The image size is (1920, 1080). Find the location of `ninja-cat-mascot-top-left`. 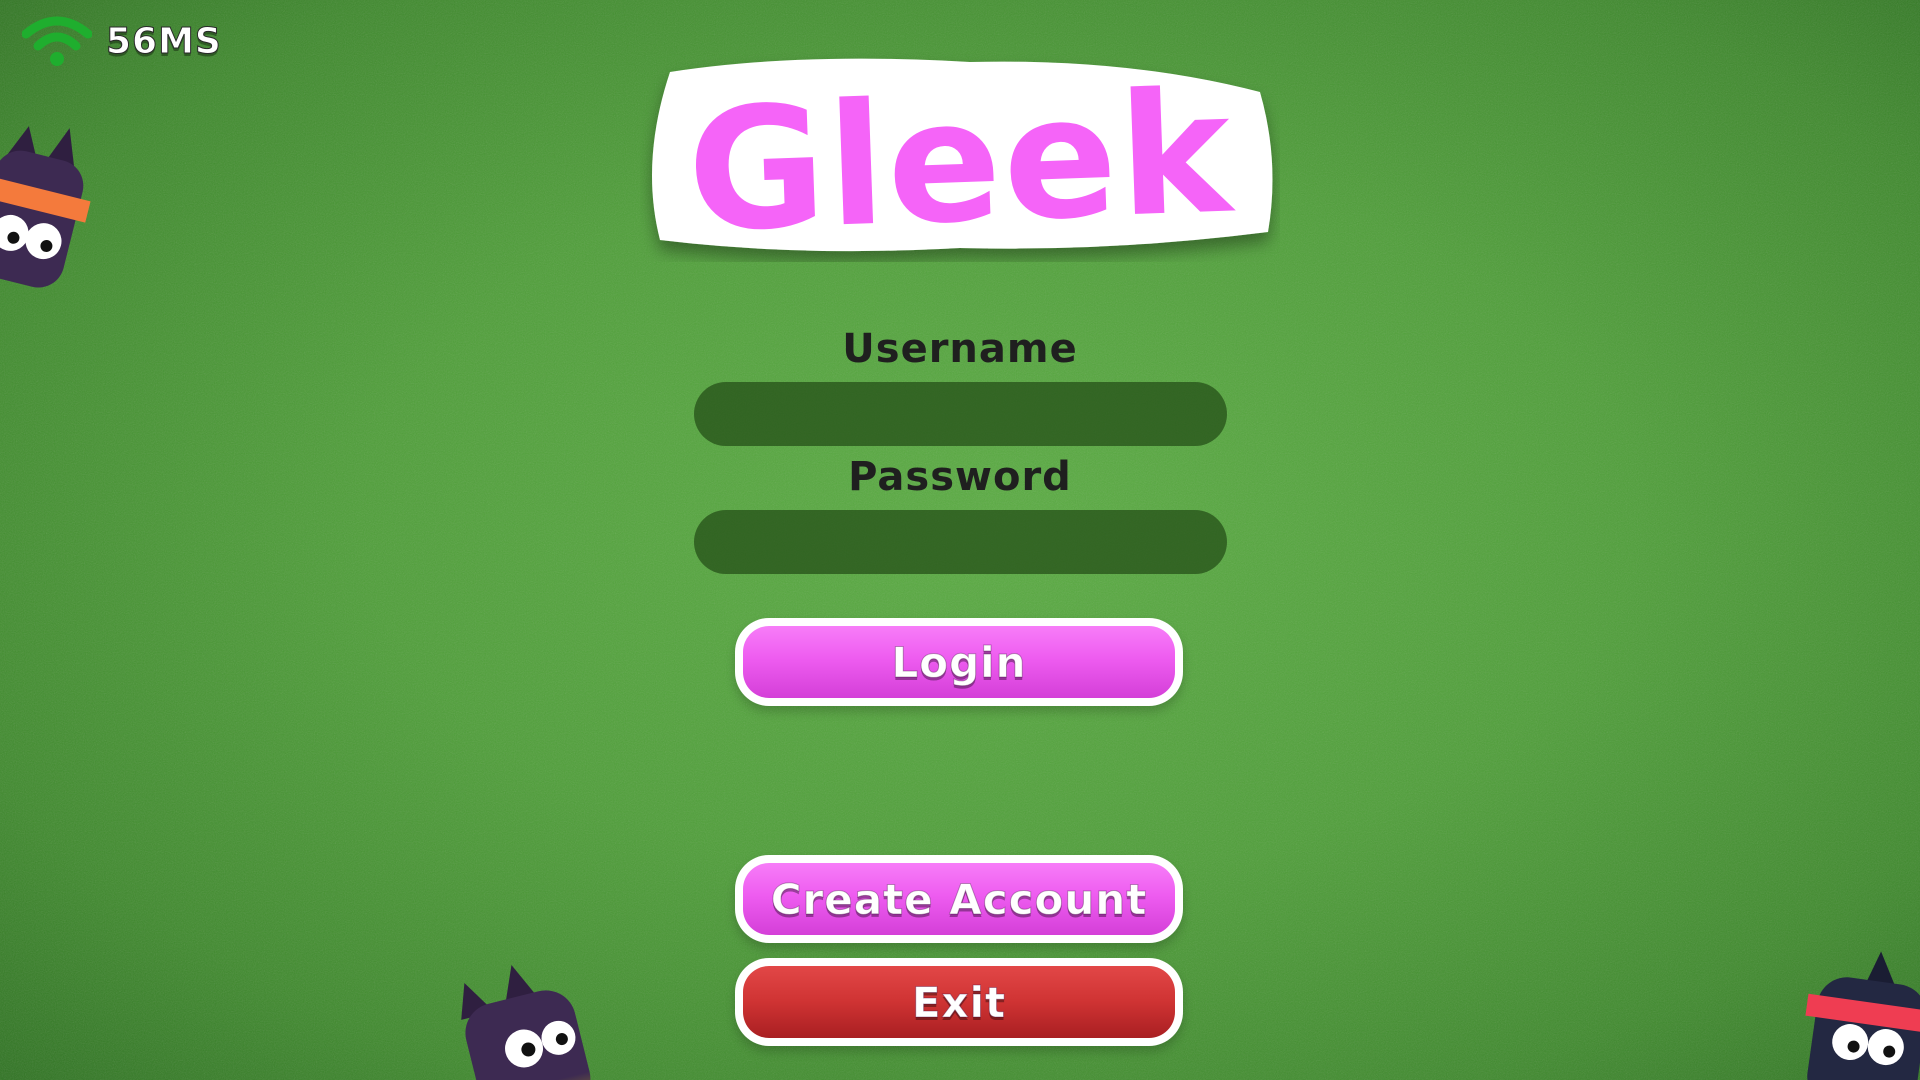

ninja-cat-mascot-top-left is located at coordinates (45, 207).